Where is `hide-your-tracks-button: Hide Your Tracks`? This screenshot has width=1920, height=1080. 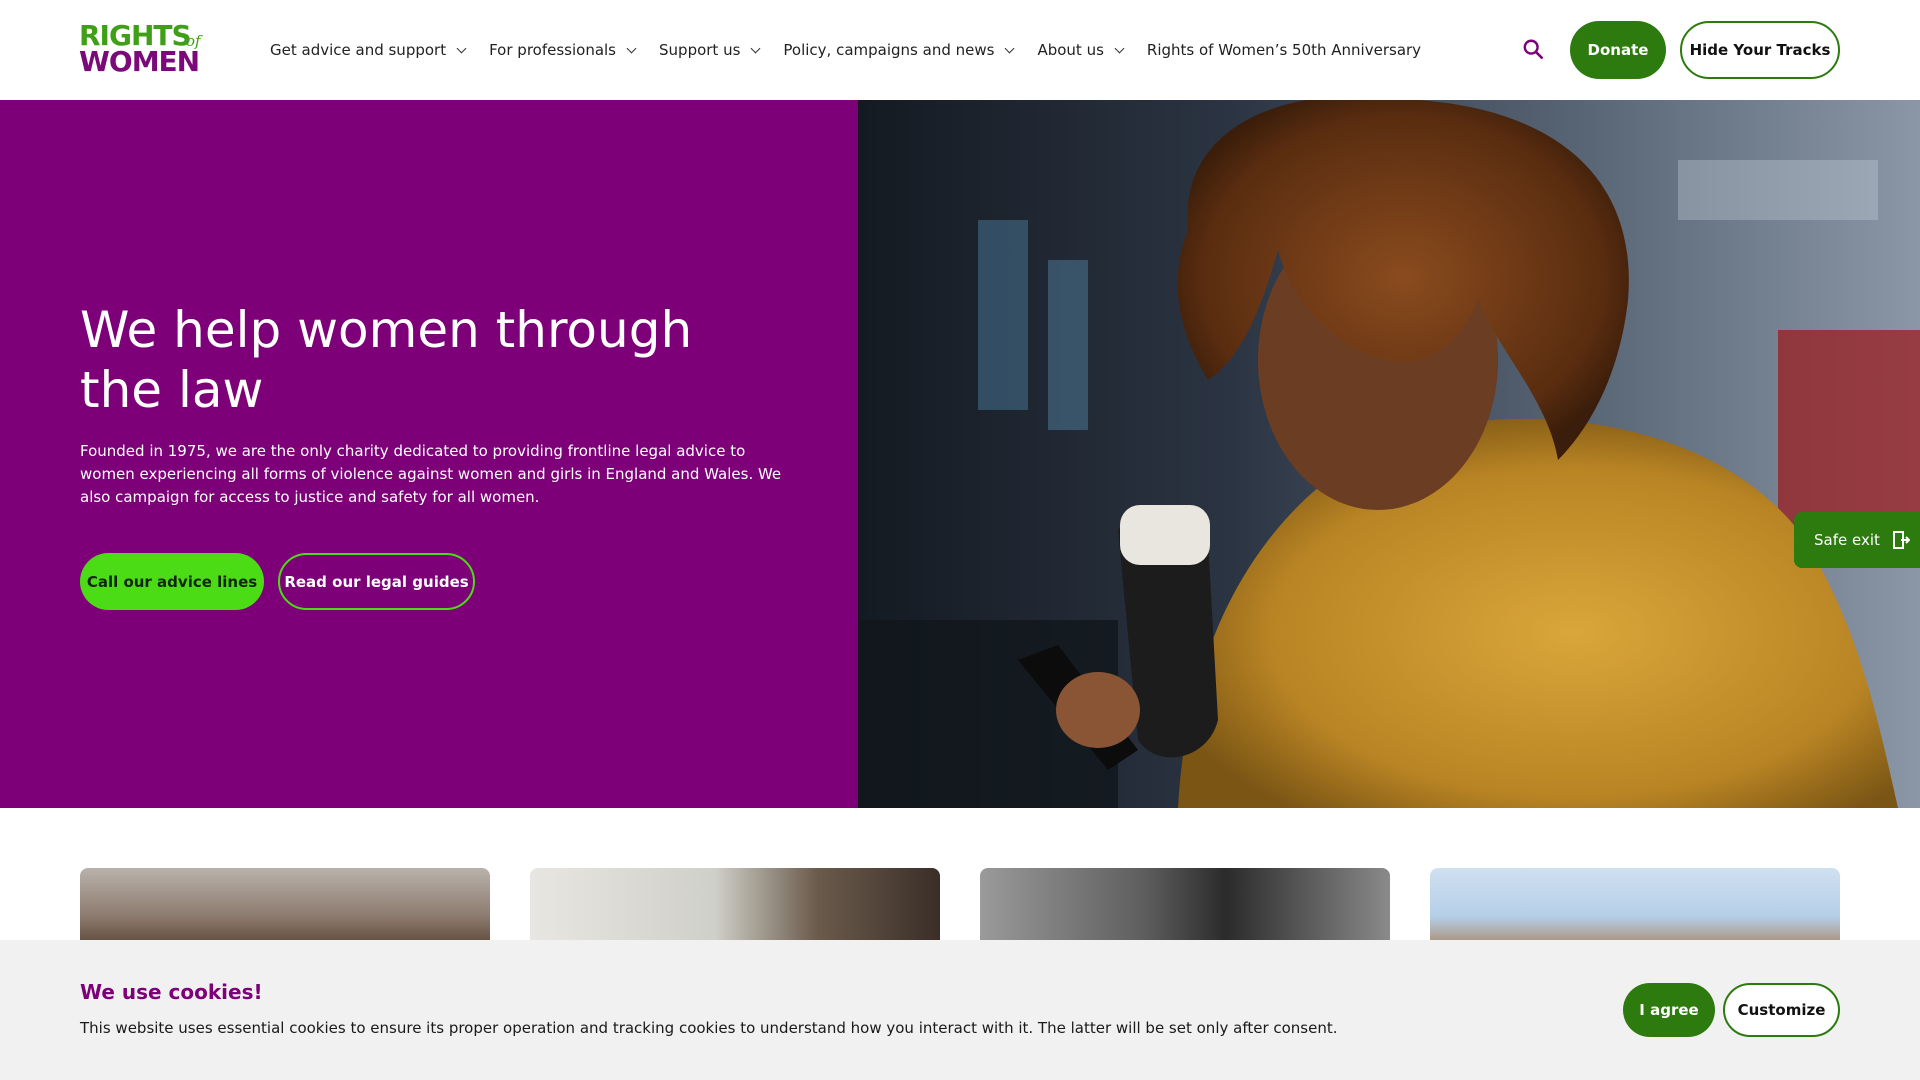
hide-your-tracks-button: Hide Your Tracks is located at coordinates (1760, 50).